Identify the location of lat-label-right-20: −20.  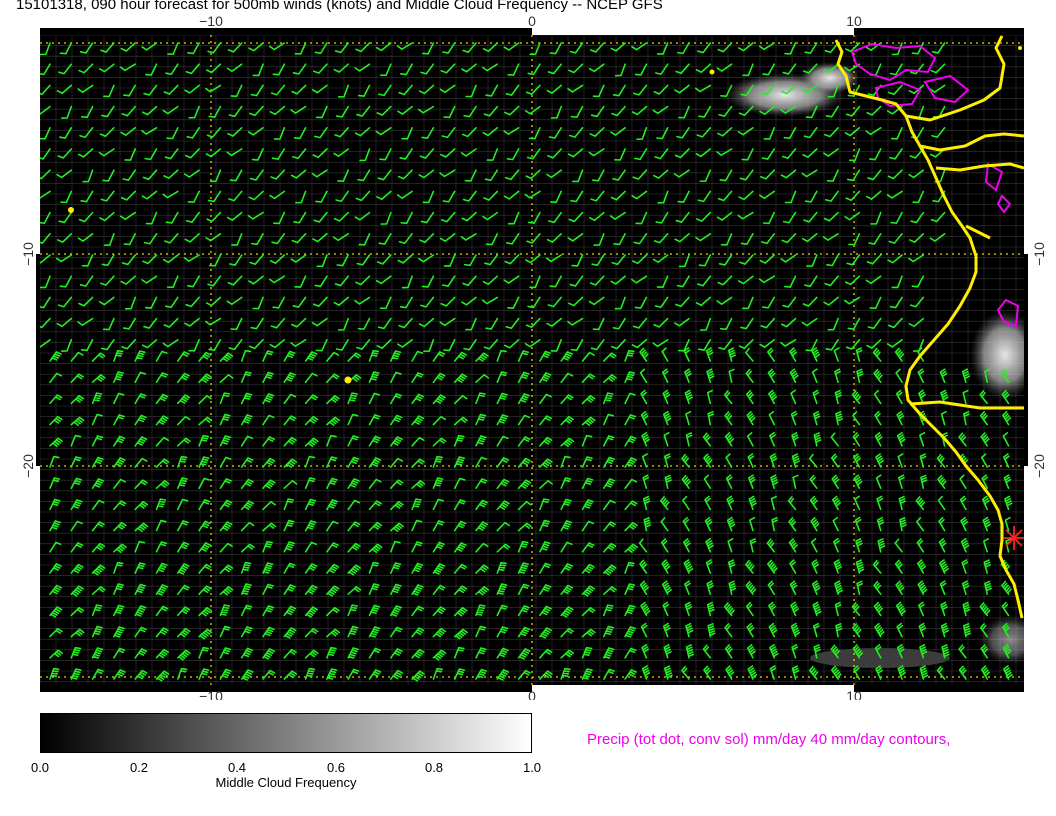
(1039, 466).